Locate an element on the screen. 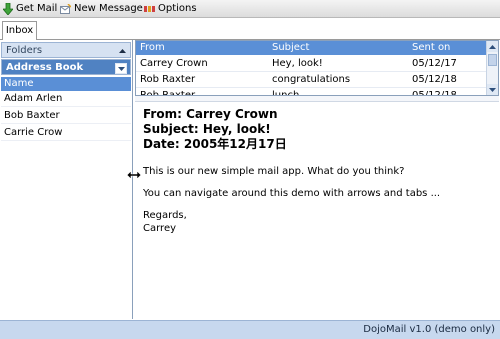 This screenshot has height=339, width=500. table-row: Rob Raxter congratulations 05/12/18 is located at coordinates (312, 80).